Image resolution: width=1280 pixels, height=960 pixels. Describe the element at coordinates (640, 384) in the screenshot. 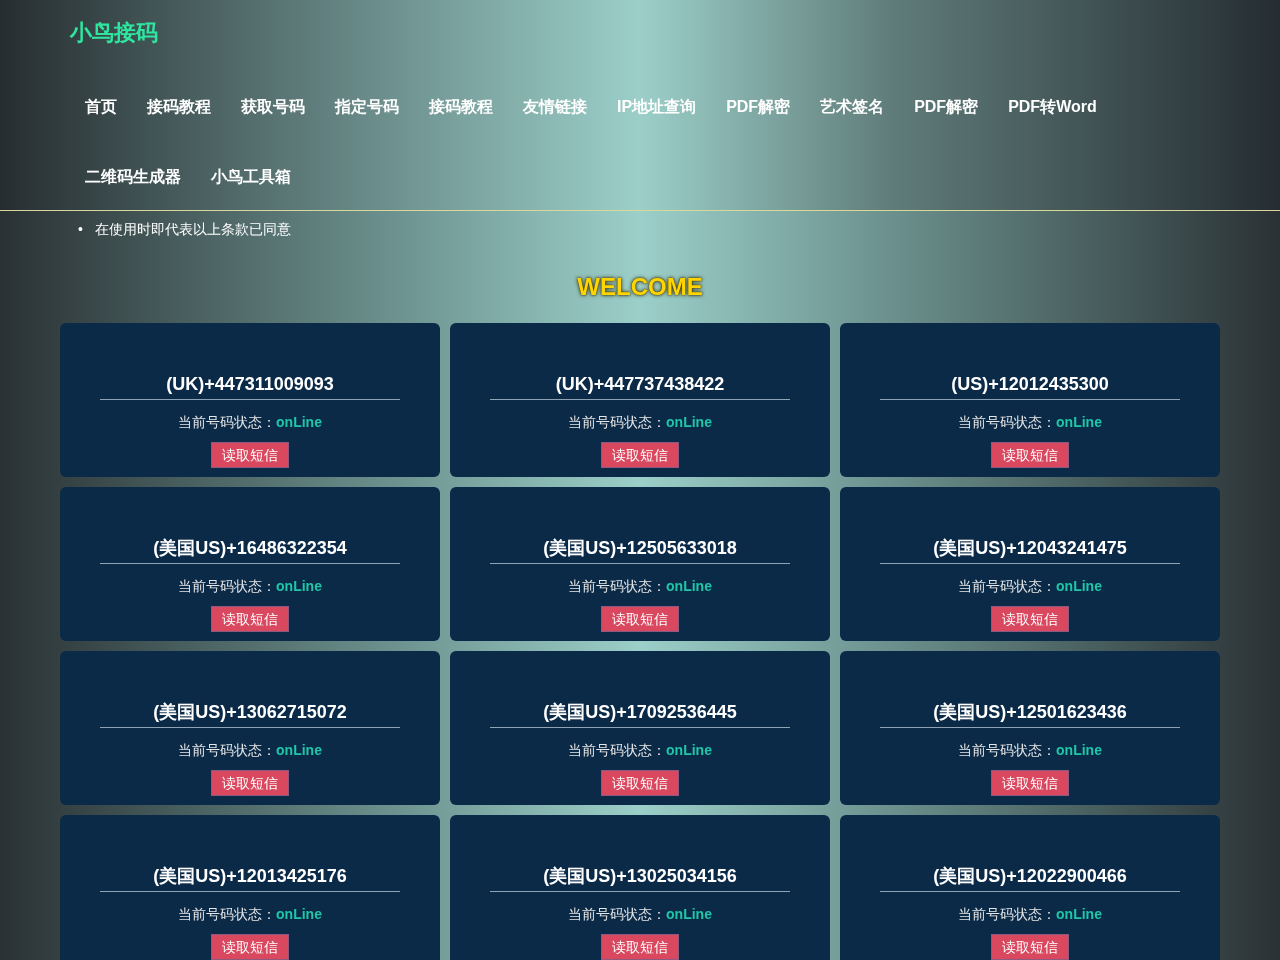

I see `phone-number: (UK)+447737438422` at that location.